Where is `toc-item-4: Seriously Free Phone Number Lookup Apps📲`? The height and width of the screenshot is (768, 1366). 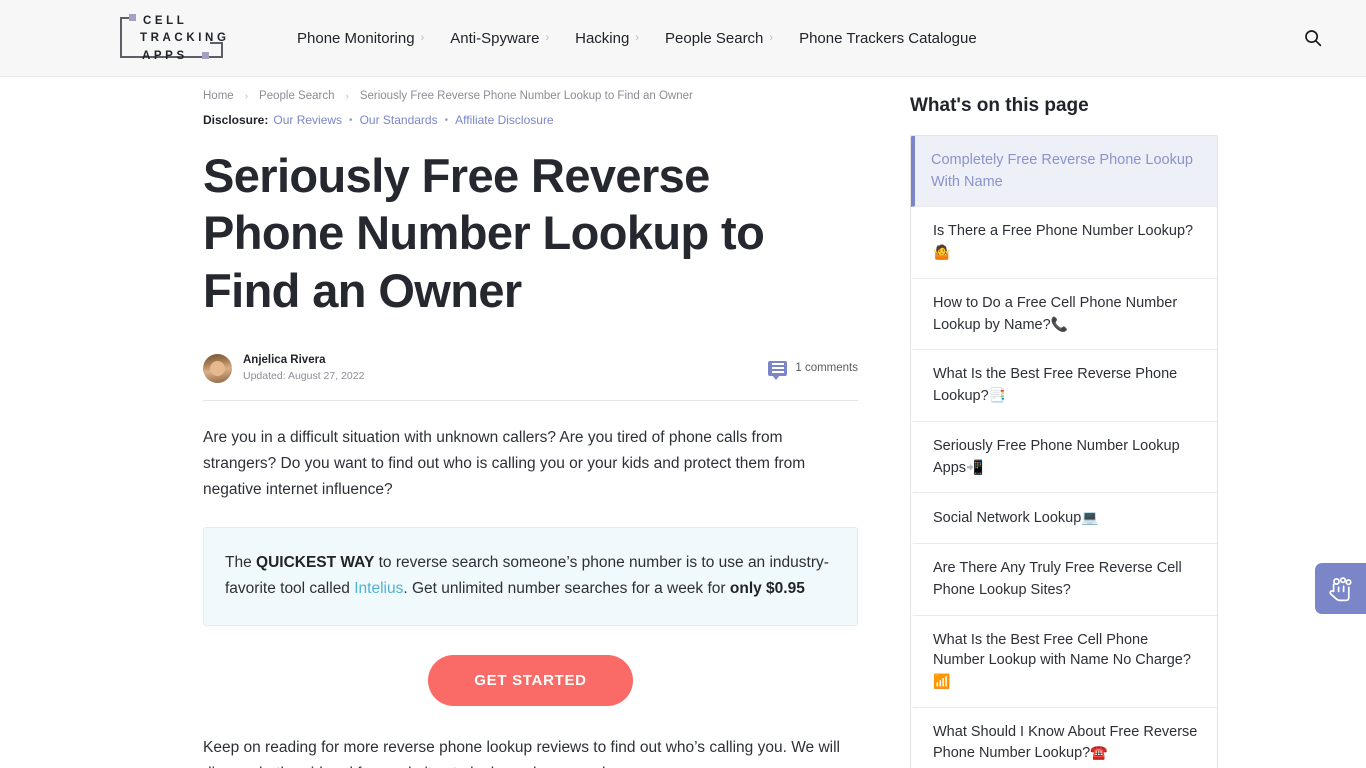
toc-item-4: Seriously Free Phone Number Lookup Apps📲 is located at coordinates (1064, 458).